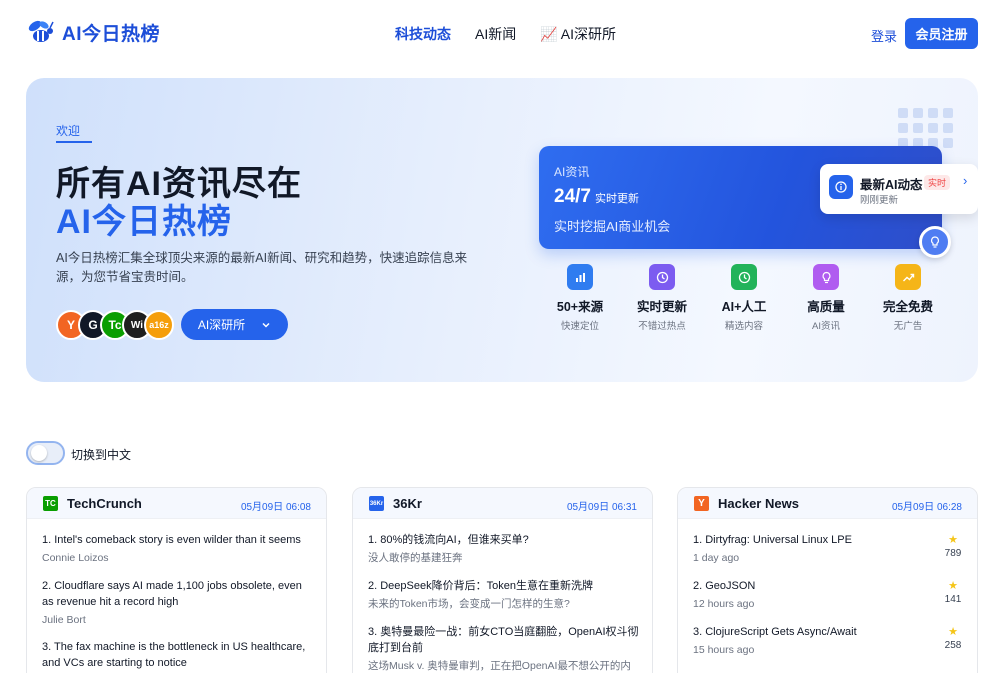  I want to click on card-timestamp: 05月09日 06:08, so click(275, 507).